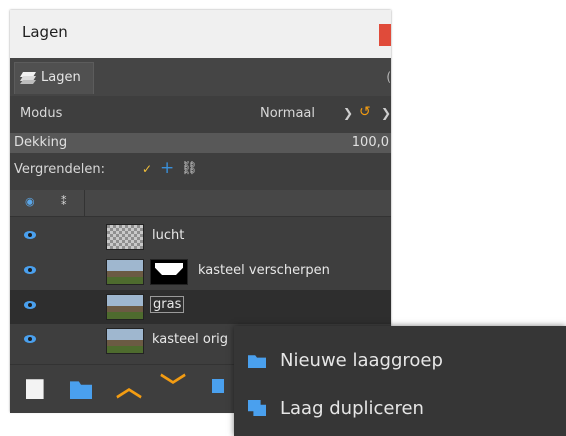 Image resolution: width=566 pixels, height=436 pixels. Describe the element at coordinates (167, 168) in the screenshot. I see `lock-position-icon: +` at that location.